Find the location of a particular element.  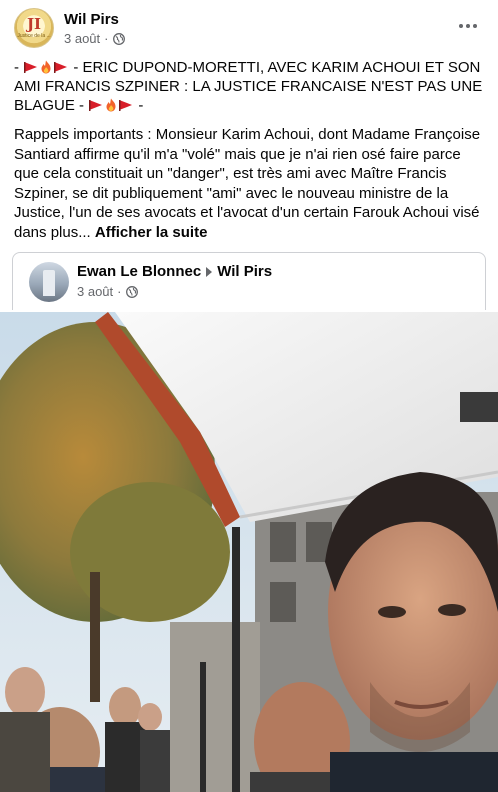

avatar-monogram: JI is located at coordinates (34, 24).